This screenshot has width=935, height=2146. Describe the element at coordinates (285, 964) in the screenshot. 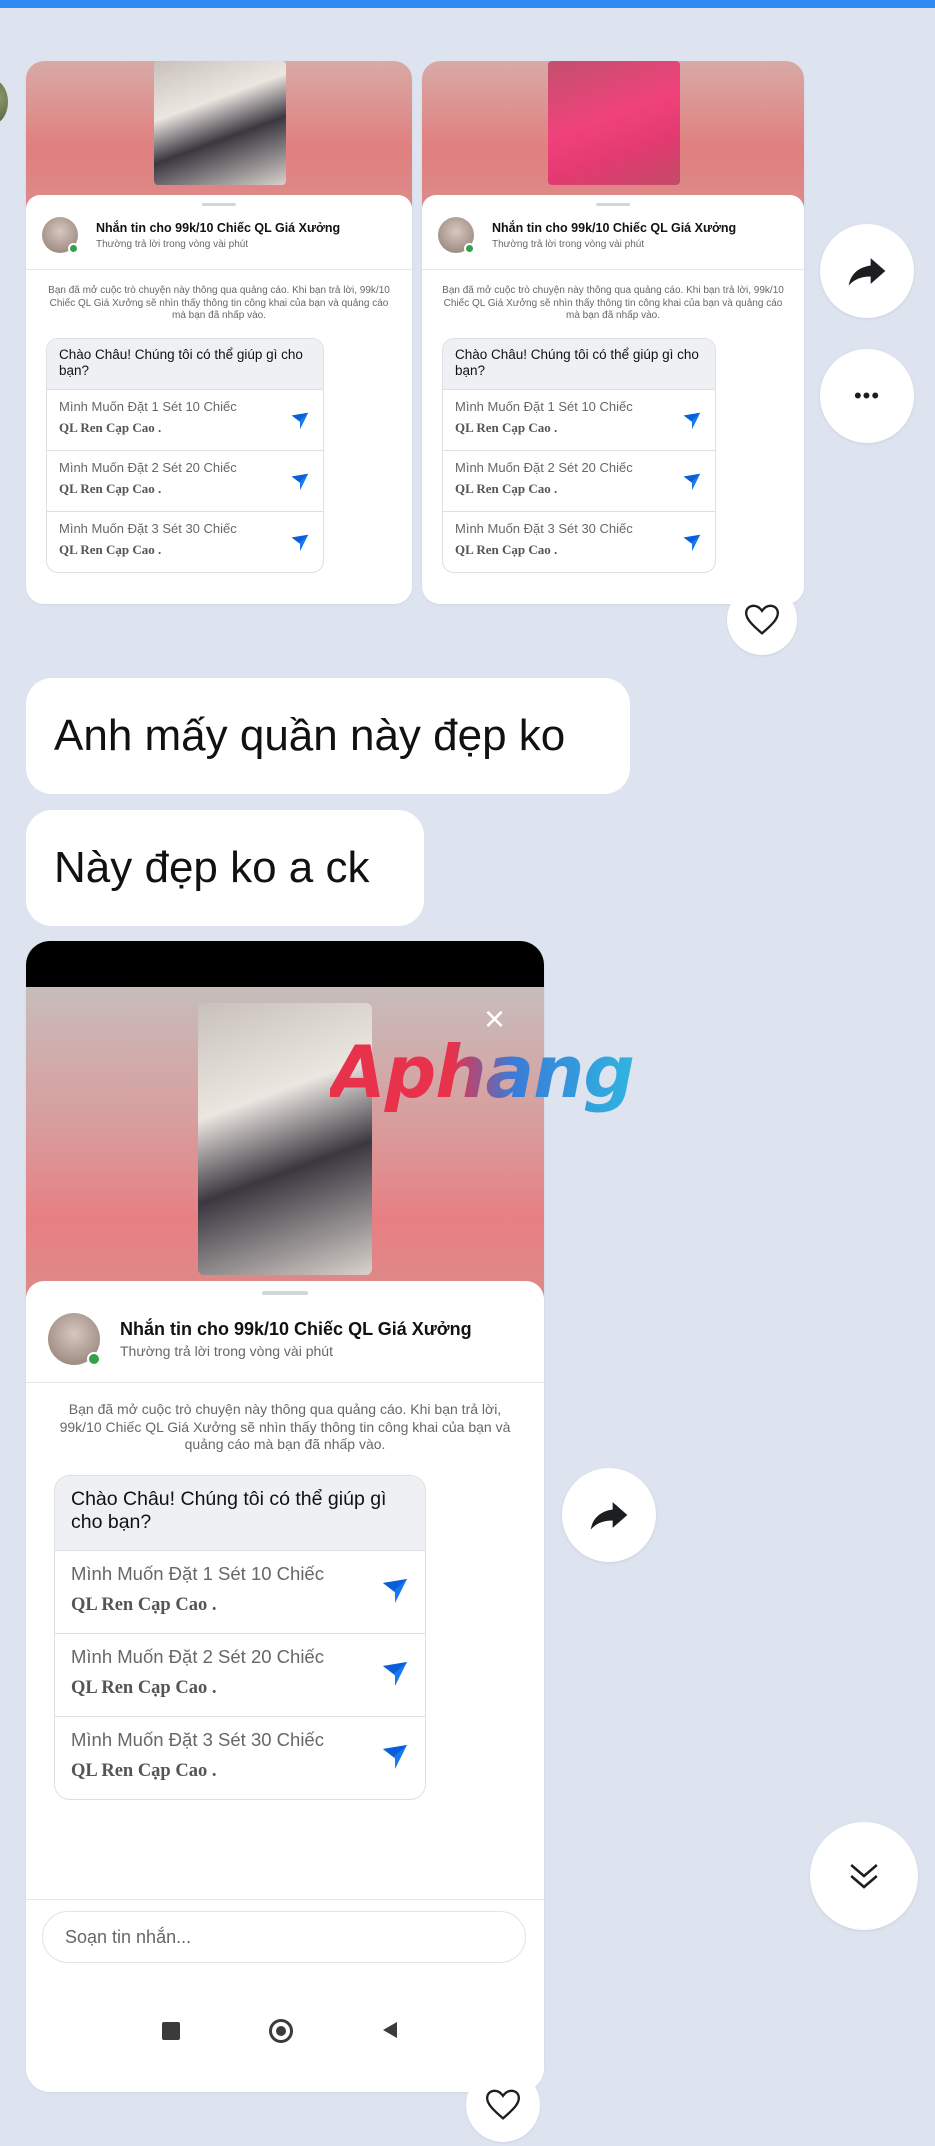

I see `phone-status-area` at that location.